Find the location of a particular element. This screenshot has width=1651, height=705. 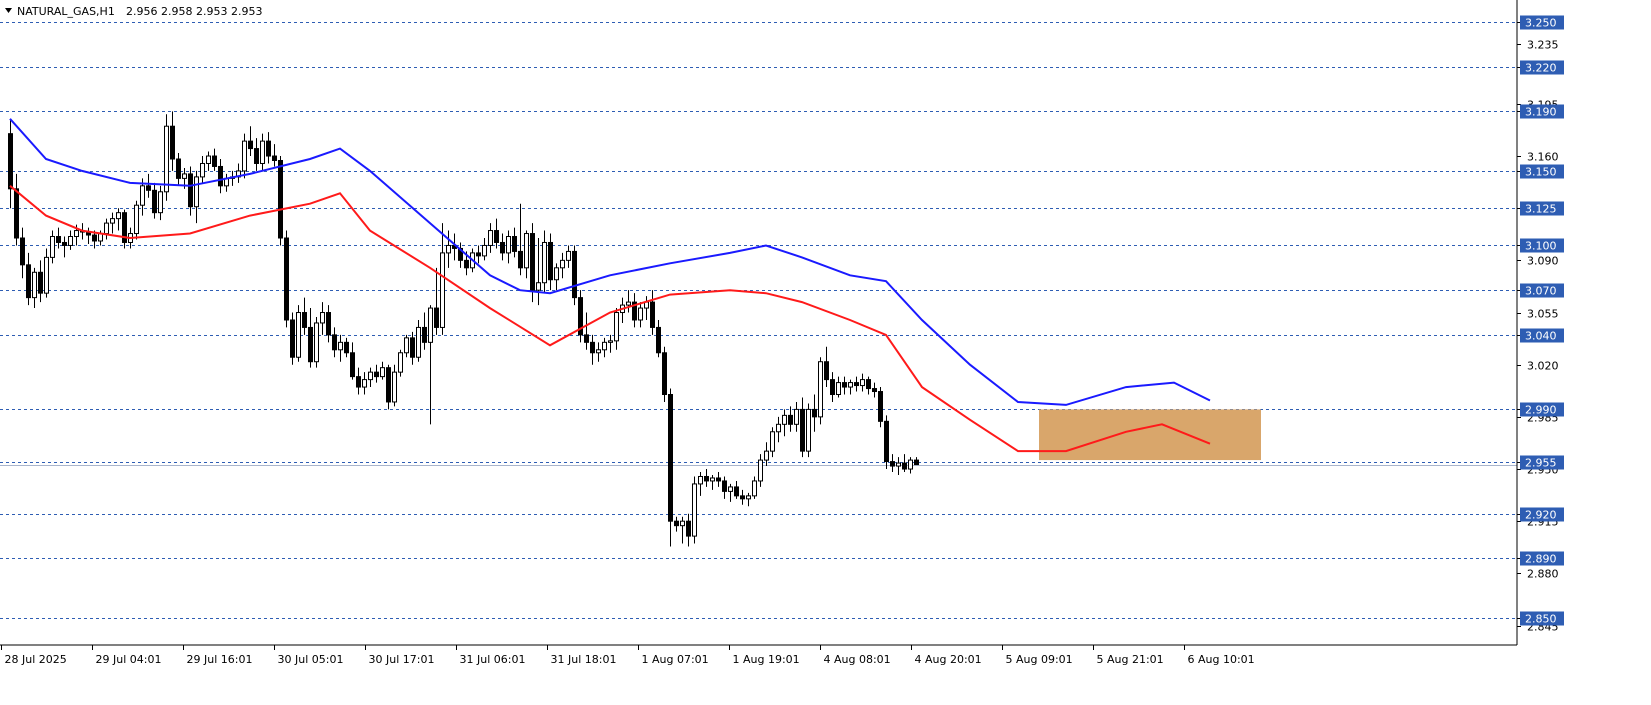

level-label: 3.040 is located at coordinates (1541, 336).